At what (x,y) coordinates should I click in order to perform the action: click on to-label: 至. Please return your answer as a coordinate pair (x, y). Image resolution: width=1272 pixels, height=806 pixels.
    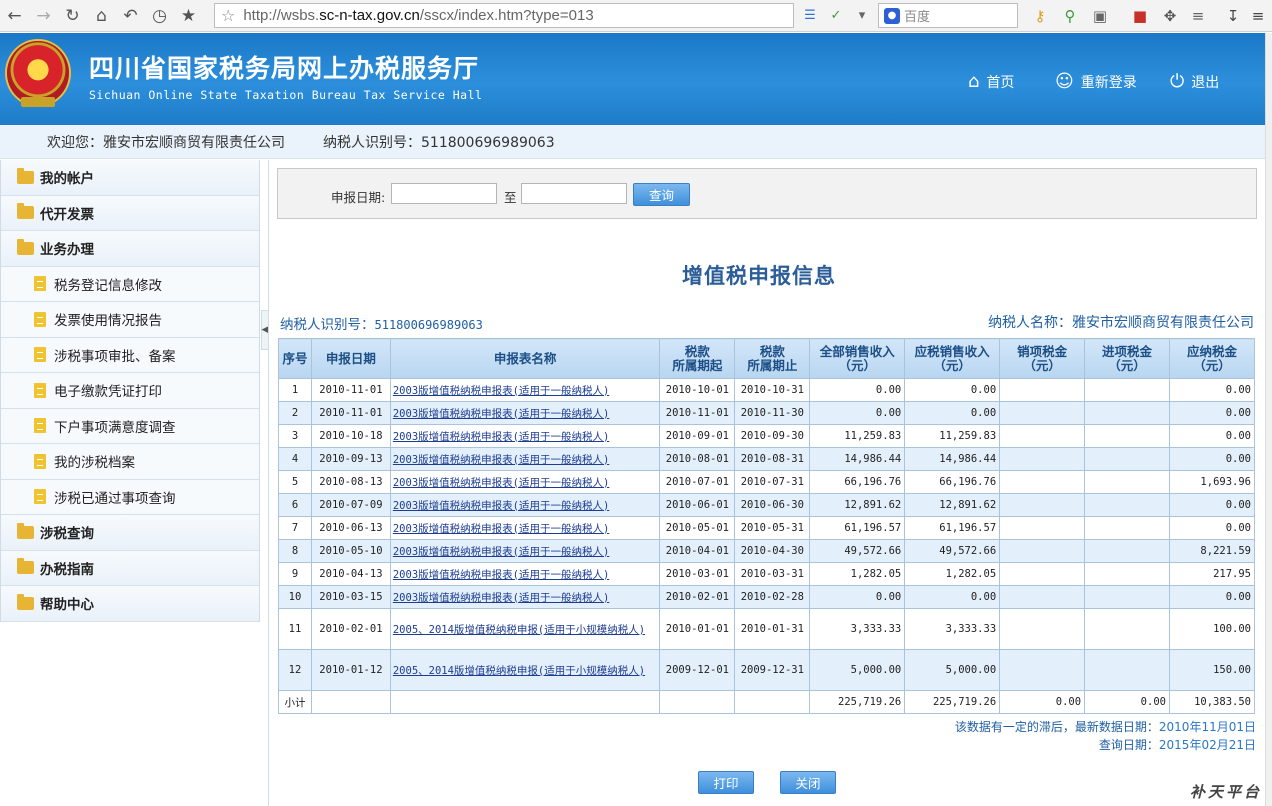
    Looking at the image, I should click on (510, 197).